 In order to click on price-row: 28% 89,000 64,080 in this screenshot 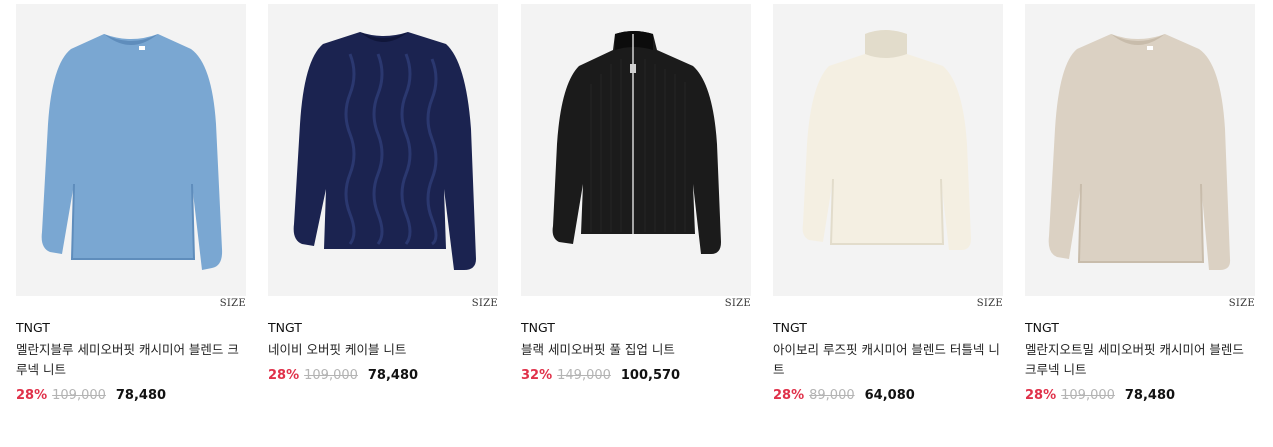, I will do `click(888, 396)`.